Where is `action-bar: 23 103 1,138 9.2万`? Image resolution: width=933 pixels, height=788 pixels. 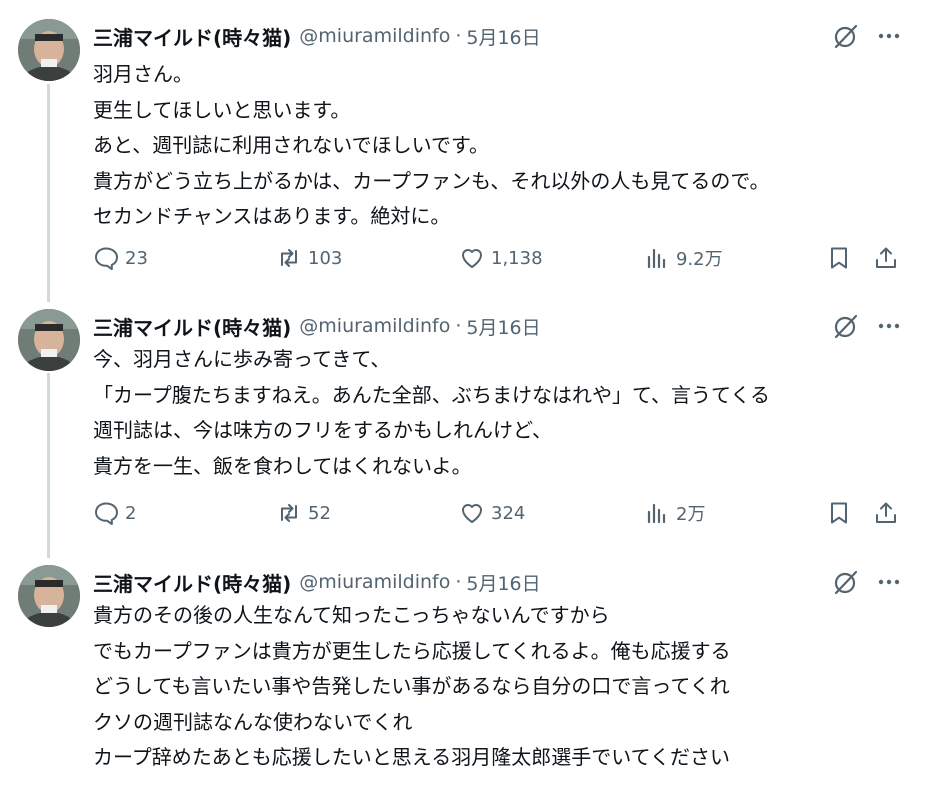
action-bar: 23 103 1,138 9.2万 is located at coordinates (500, 258).